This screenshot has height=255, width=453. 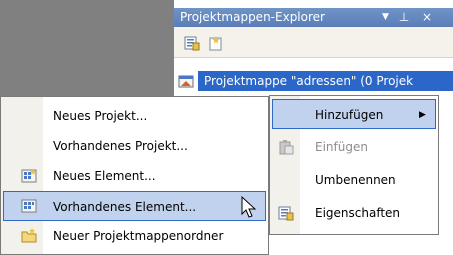 What do you see at coordinates (216, 43) in the screenshot?
I see `show-all-files-icon` at bounding box center [216, 43].